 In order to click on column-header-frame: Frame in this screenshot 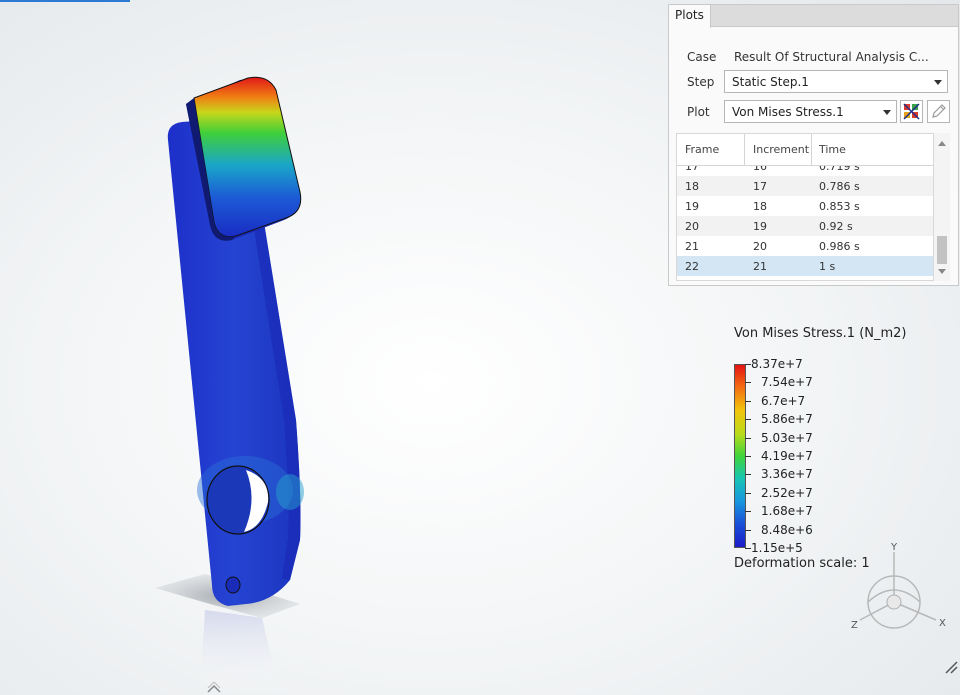, I will do `click(702, 149)`.